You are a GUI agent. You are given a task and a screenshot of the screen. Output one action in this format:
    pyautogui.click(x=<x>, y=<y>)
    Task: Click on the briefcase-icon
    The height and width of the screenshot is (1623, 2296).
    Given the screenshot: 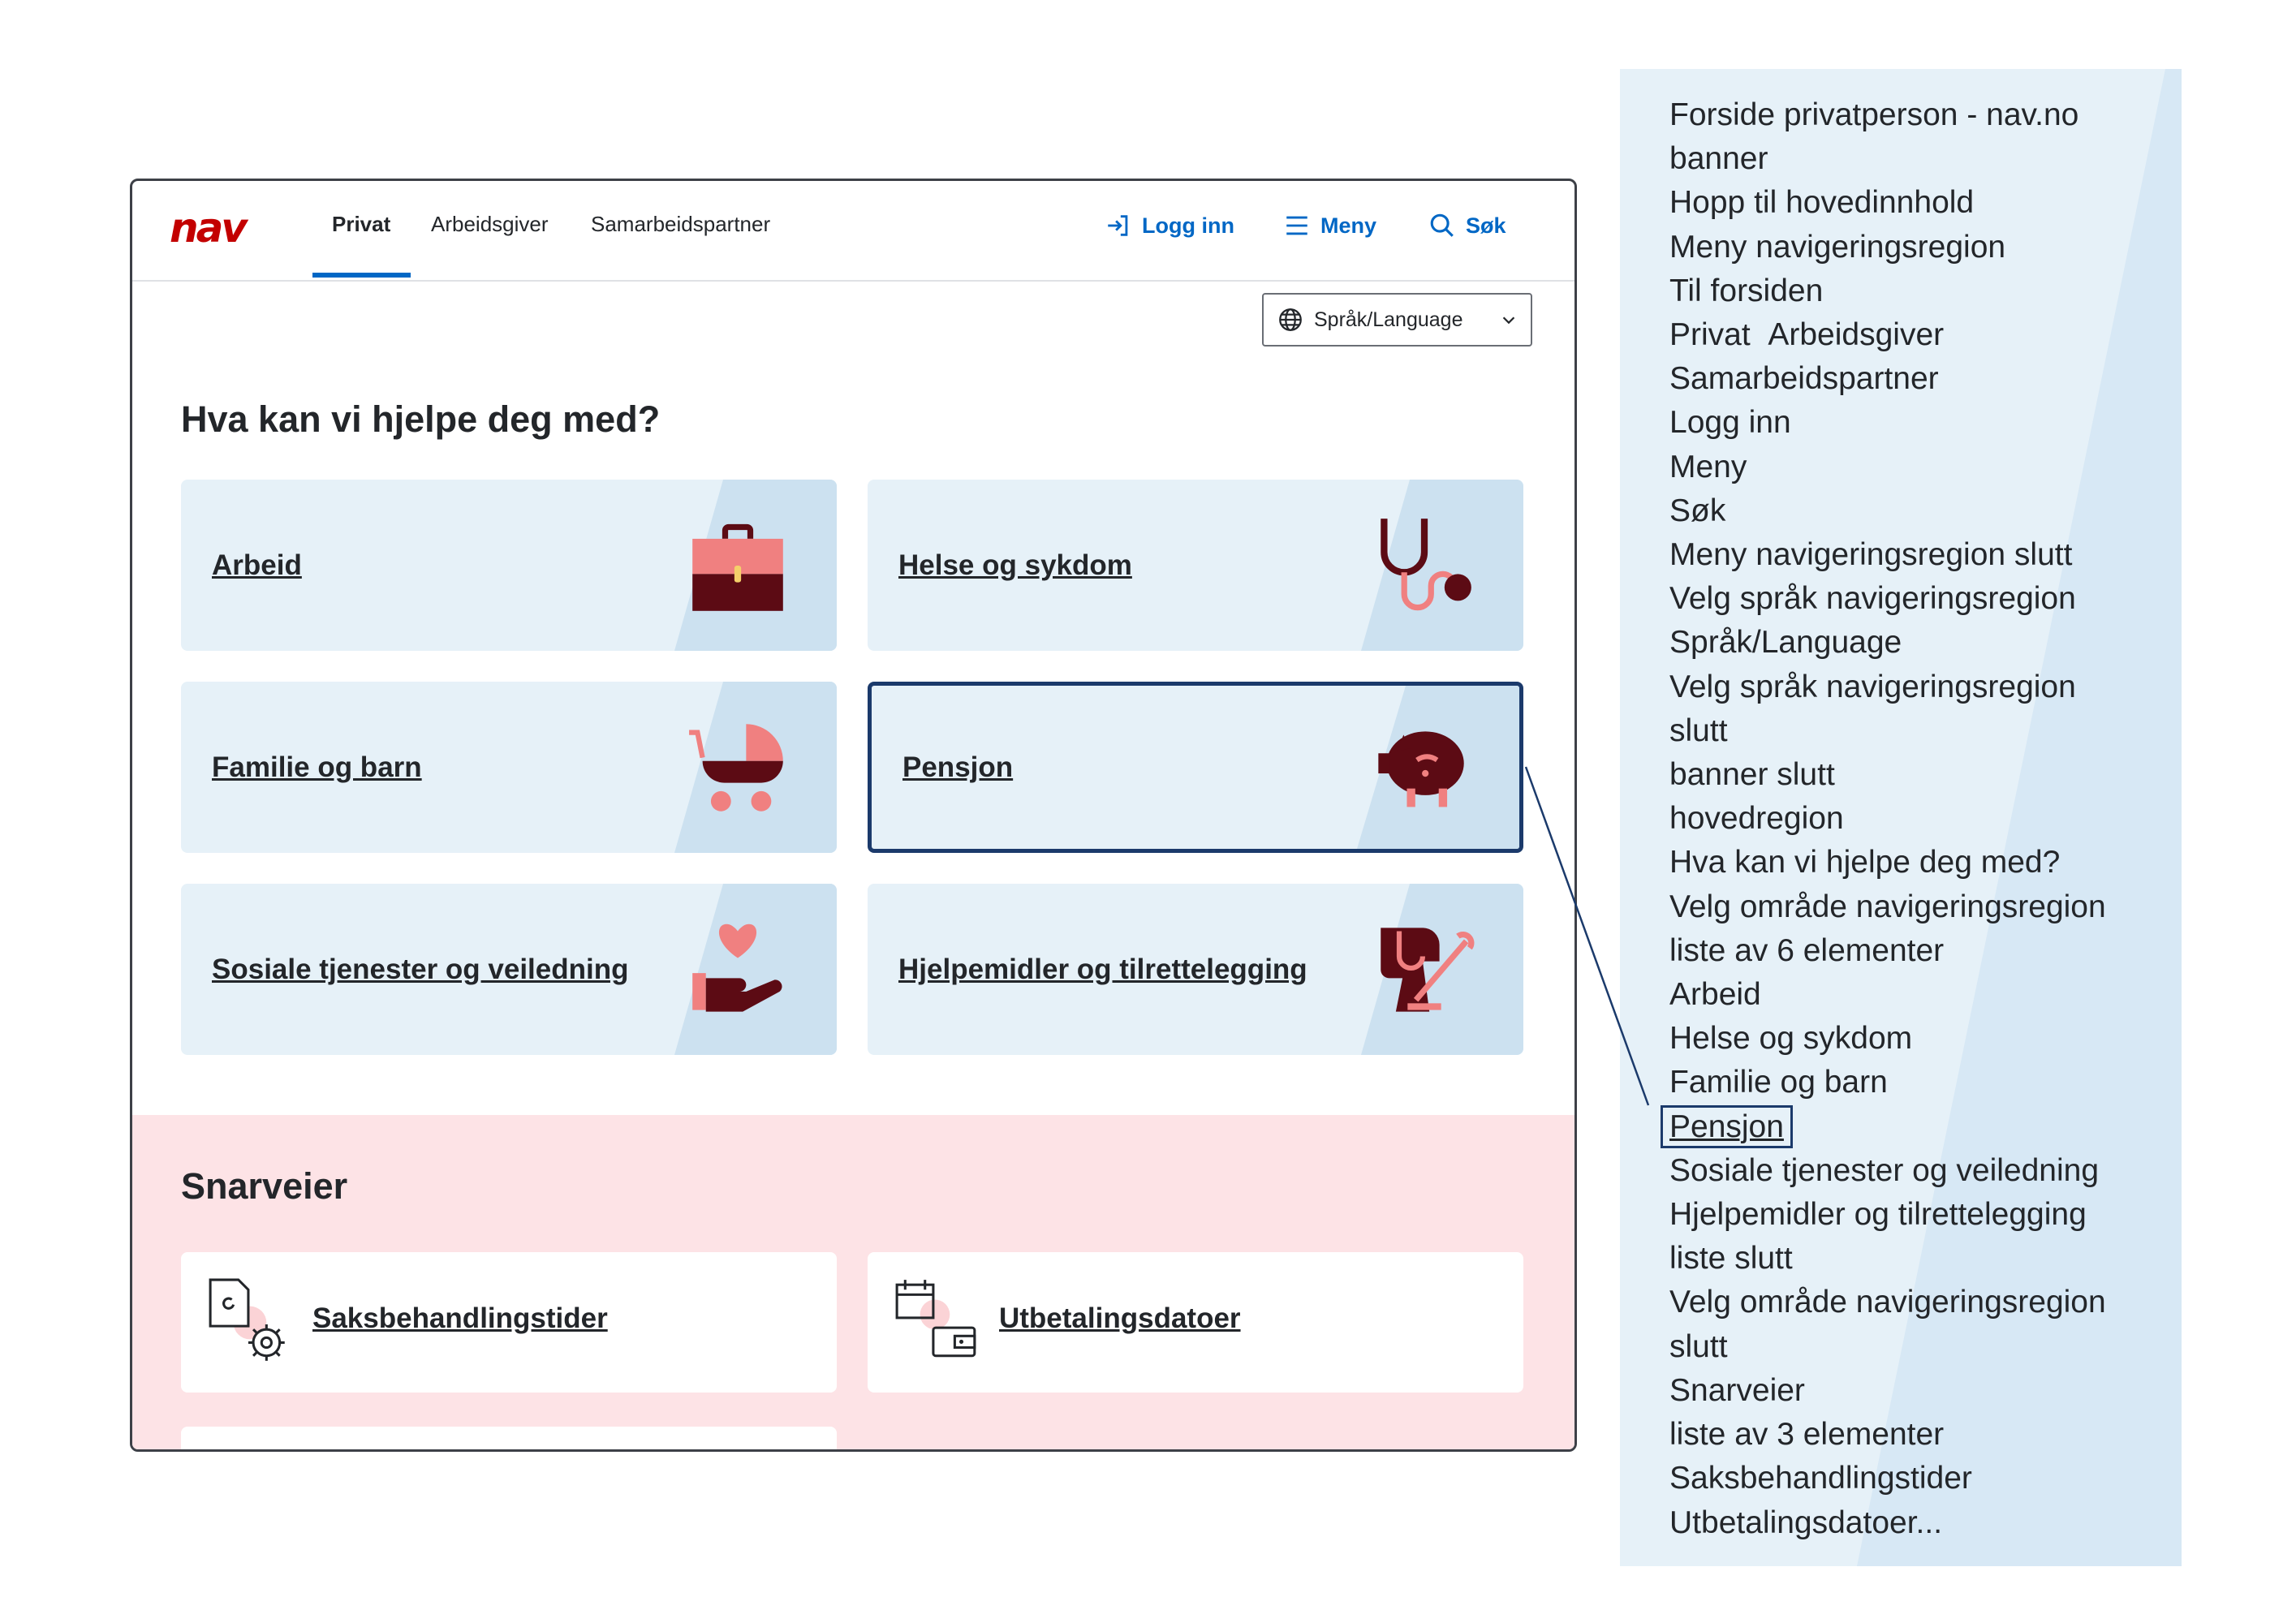 What is the action you would take?
    pyautogui.click(x=738, y=567)
    